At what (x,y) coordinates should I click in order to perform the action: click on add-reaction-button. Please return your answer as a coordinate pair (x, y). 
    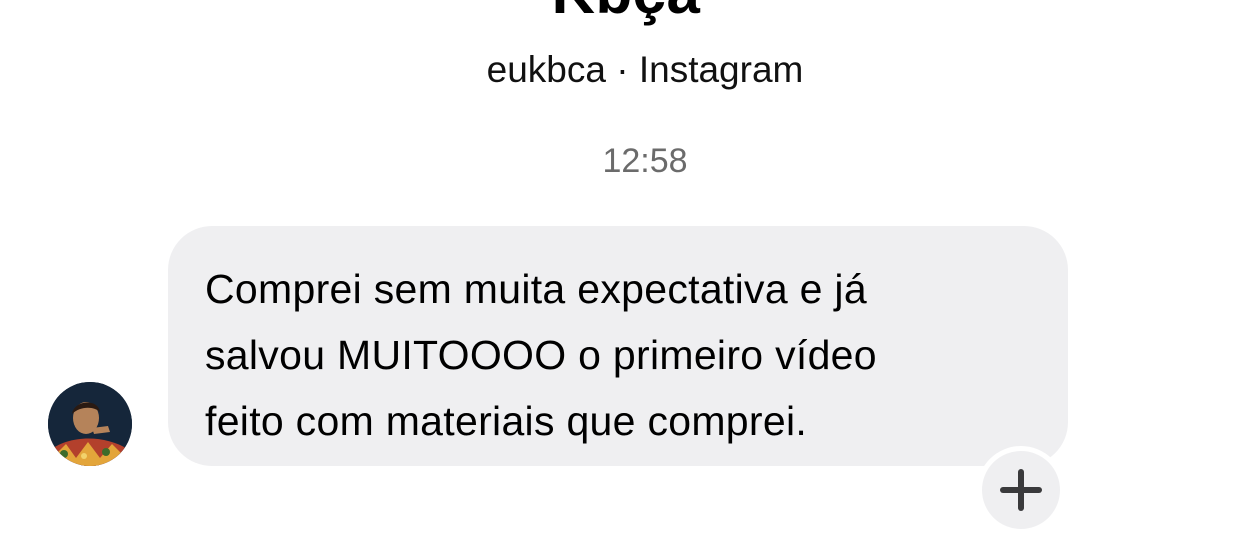
    Looking at the image, I should click on (1021, 490).